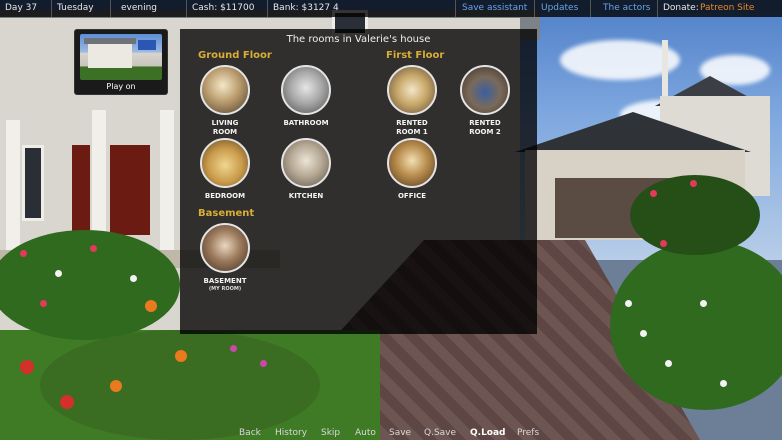 This screenshot has height=440, width=782. Describe the element at coordinates (223, 8) in the screenshot. I see `cash-amount: Cash: $11700` at that location.